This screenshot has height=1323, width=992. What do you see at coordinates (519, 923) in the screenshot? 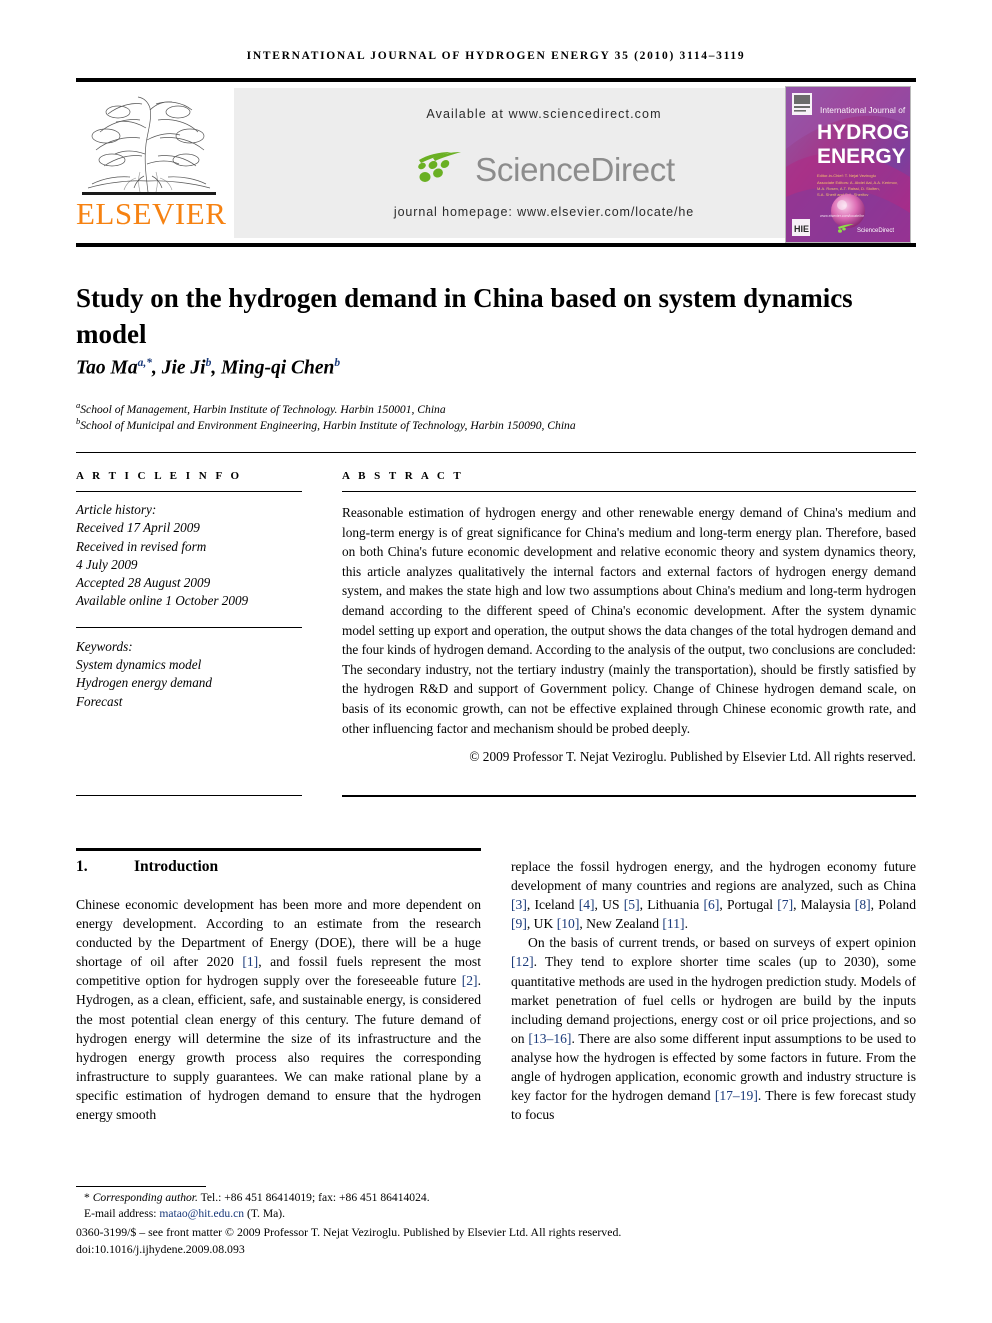
I see `citation-link: [9]` at bounding box center [519, 923].